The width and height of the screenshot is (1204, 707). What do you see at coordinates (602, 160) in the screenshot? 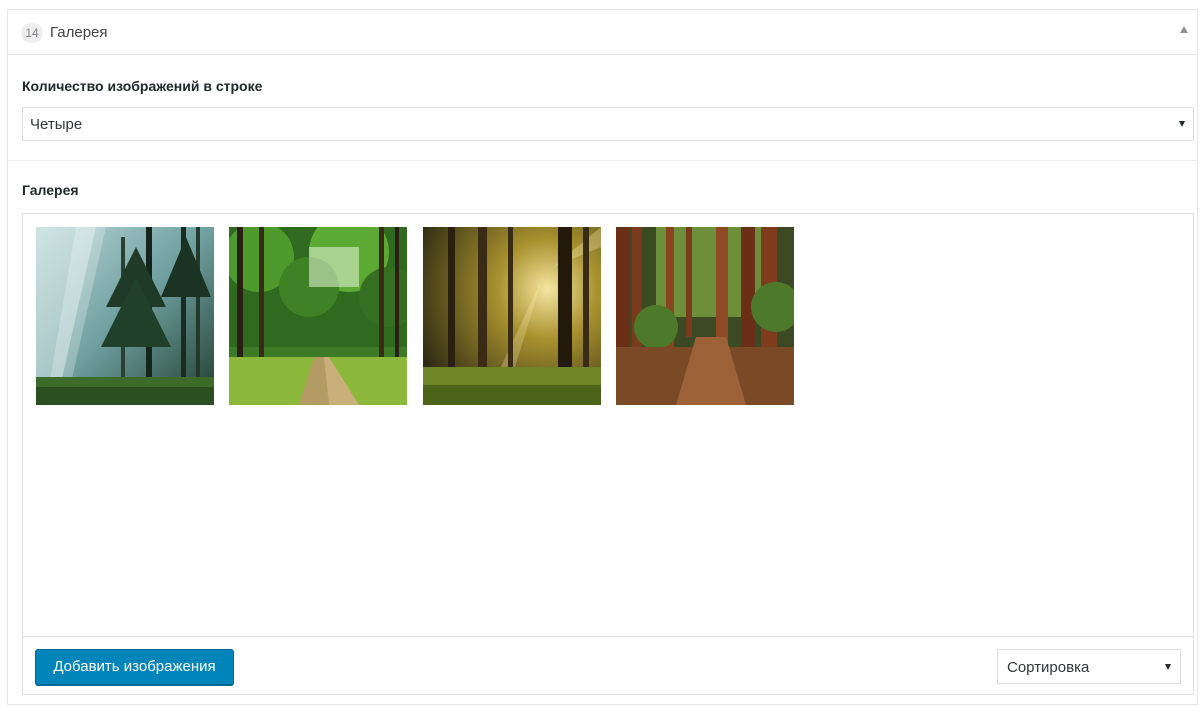
I see `divider` at bounding box center [602, 160].